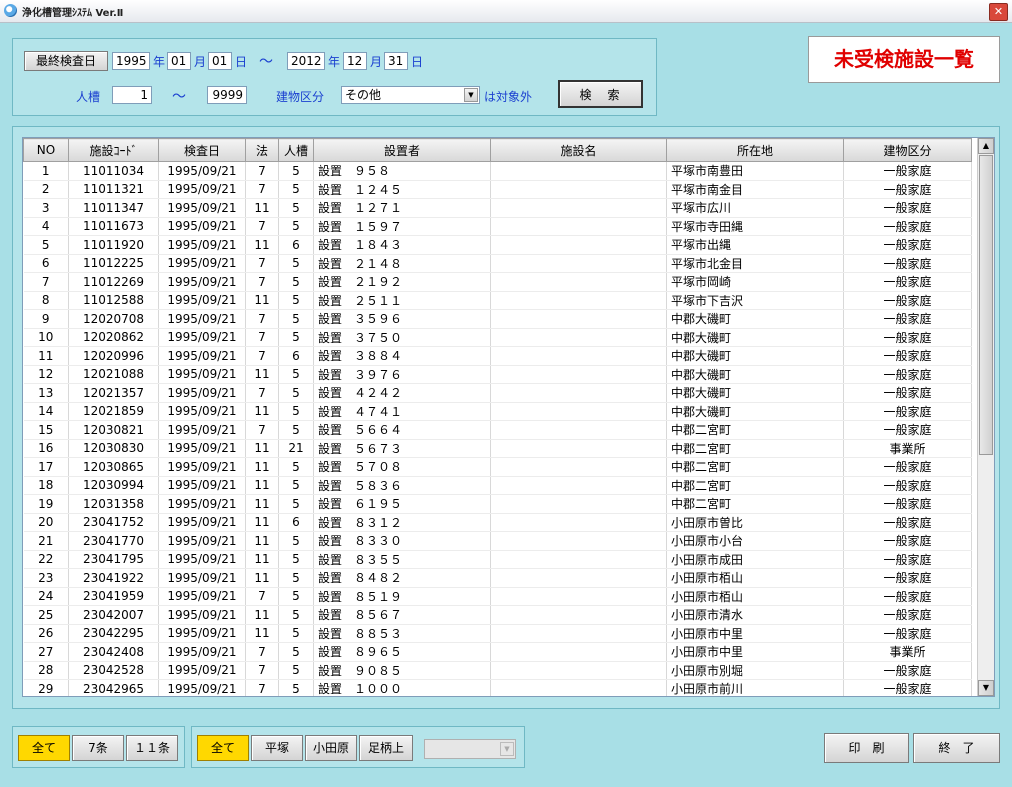  Describe the element at coordinates (46, 504) in the screenshot. I see `table-cell: 19` at that location.